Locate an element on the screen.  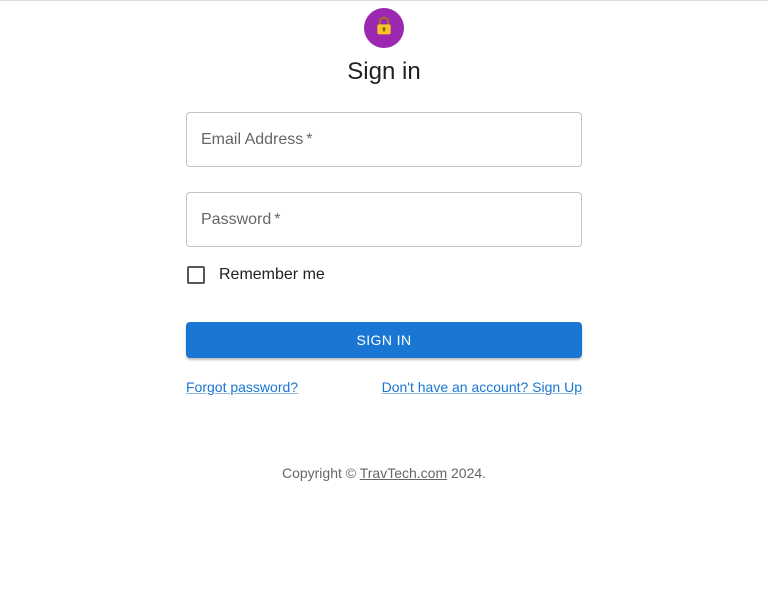
brand-link: TravTech.com is located at coordinates (403, 473).